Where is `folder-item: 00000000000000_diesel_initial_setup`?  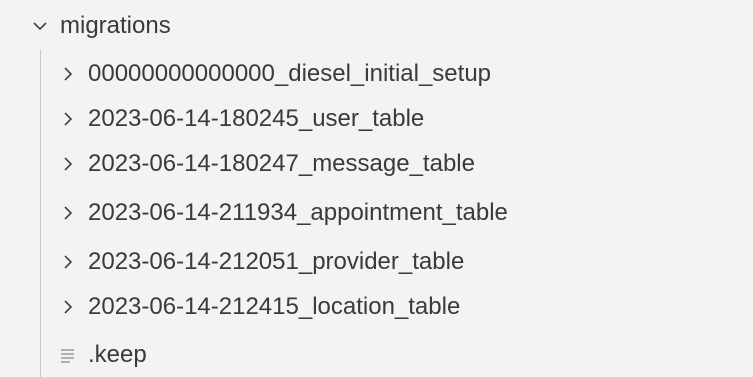
folder-item: 00000000000000_diesel_initial_setup is located at coordinates (376, 74).